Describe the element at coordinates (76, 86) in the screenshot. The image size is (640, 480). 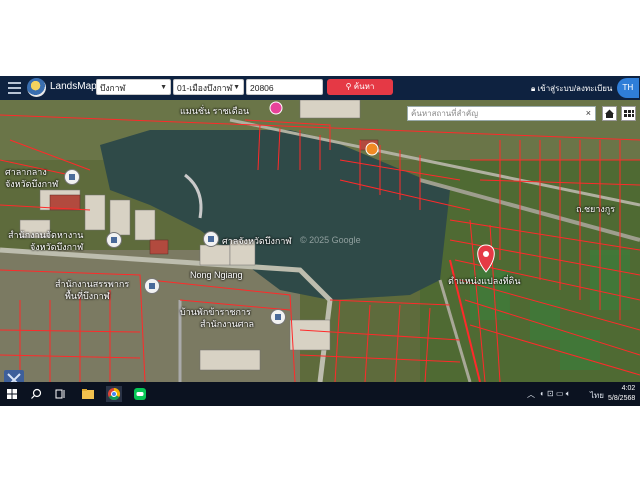
I see `brand-title: LandsMaps` at that location.